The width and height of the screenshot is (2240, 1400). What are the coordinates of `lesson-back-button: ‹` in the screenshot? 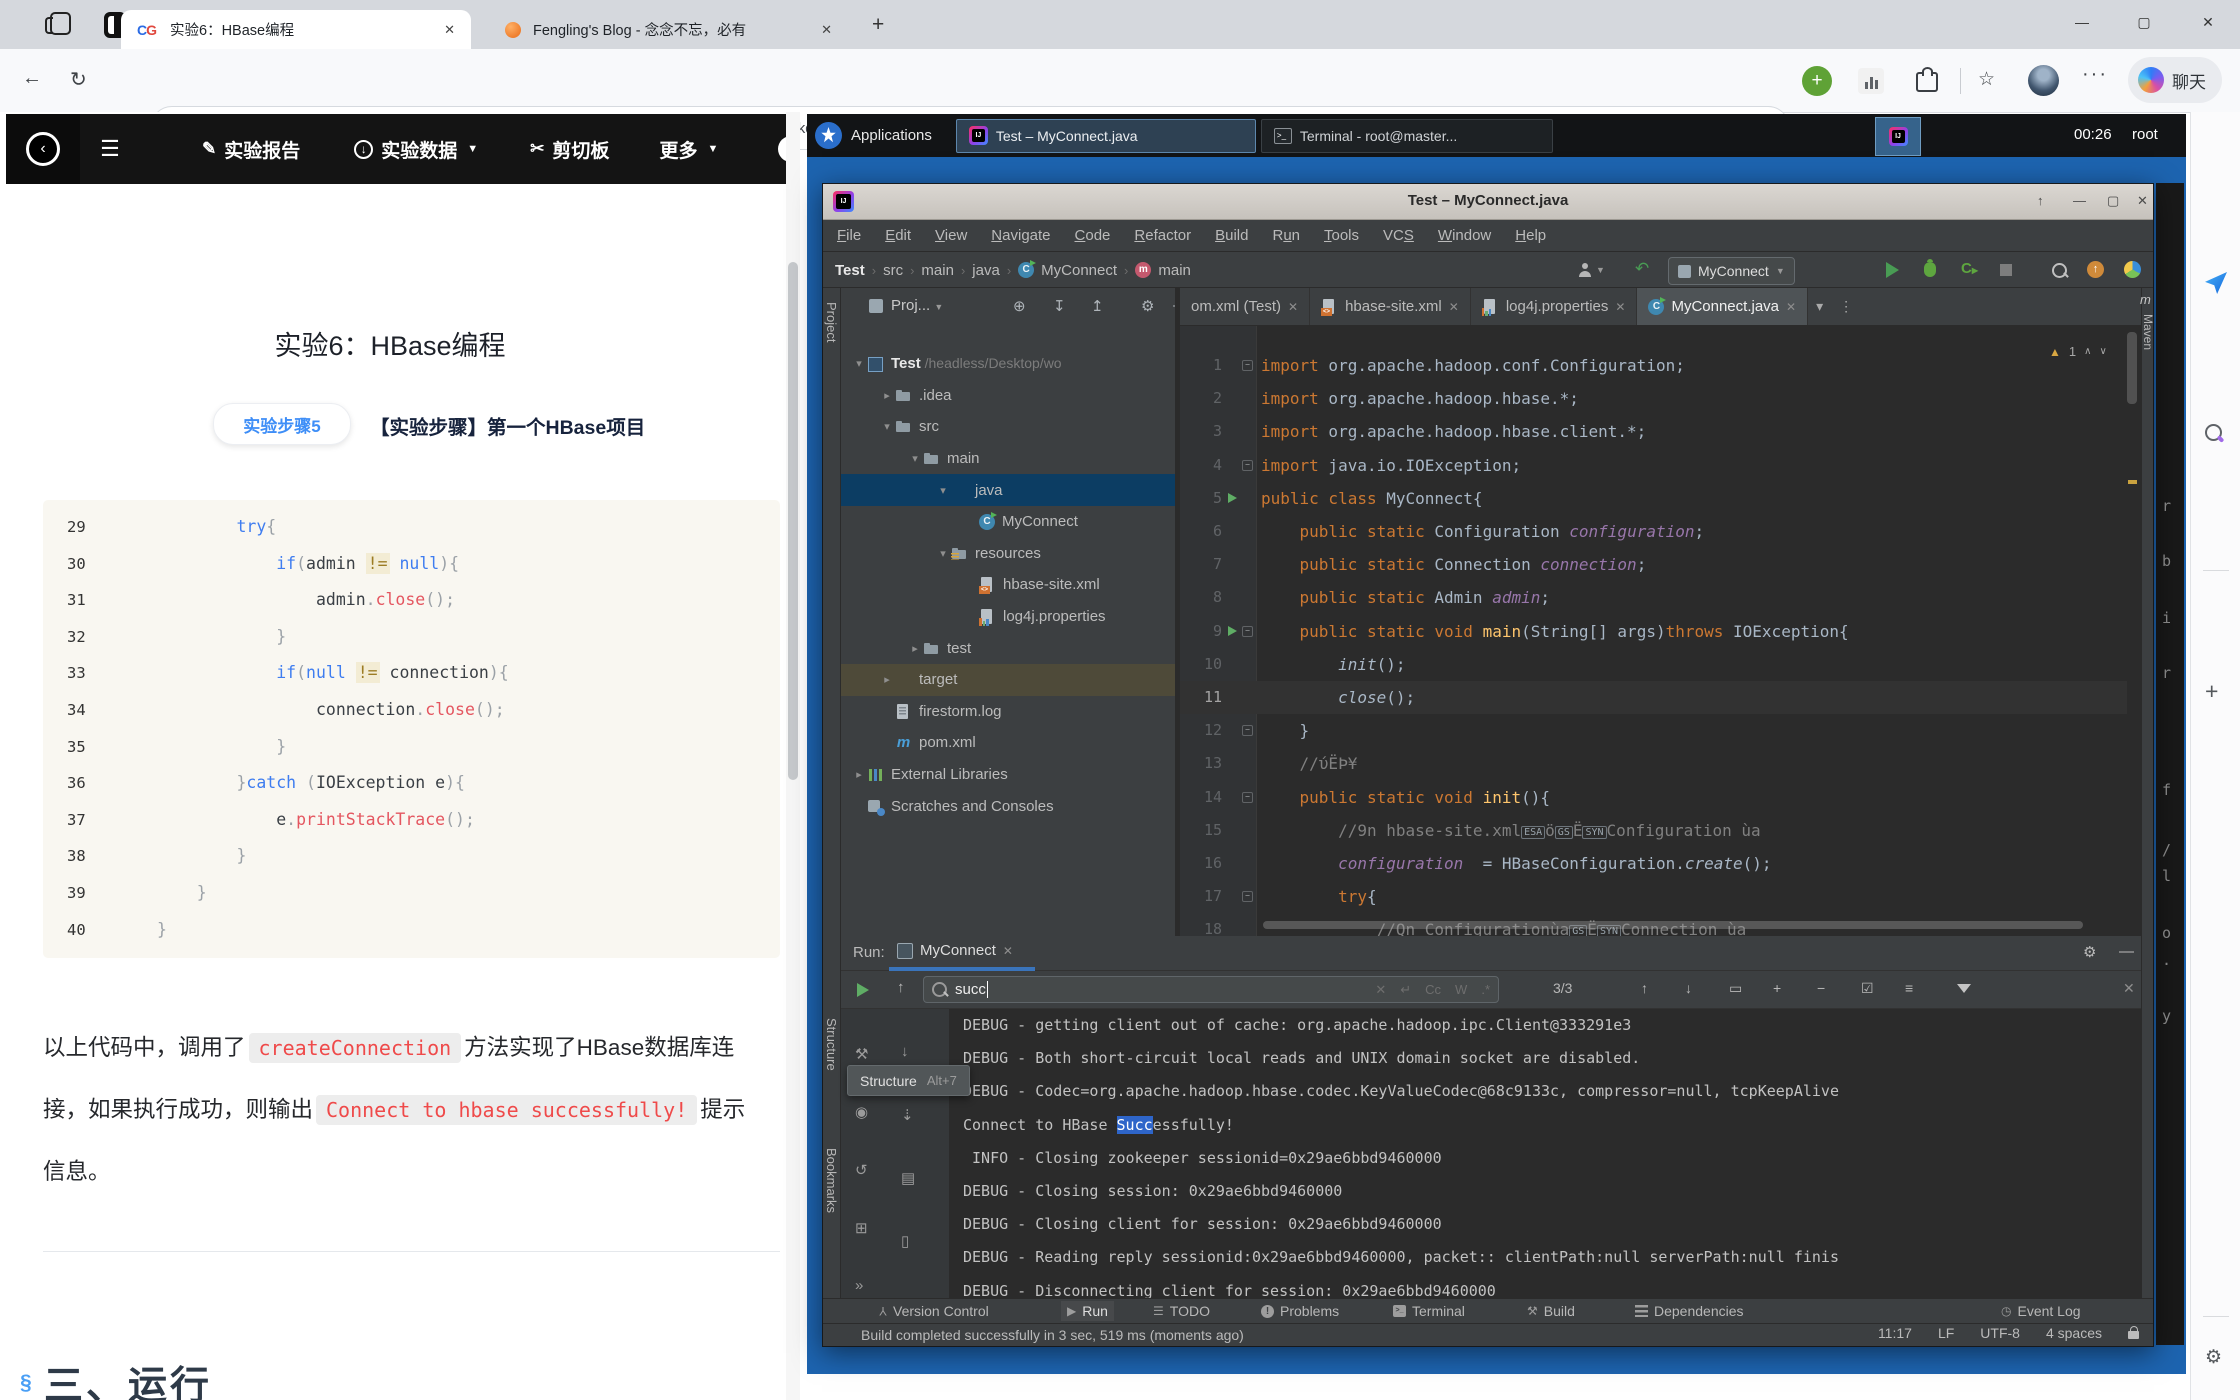 It's located at (43, 149).